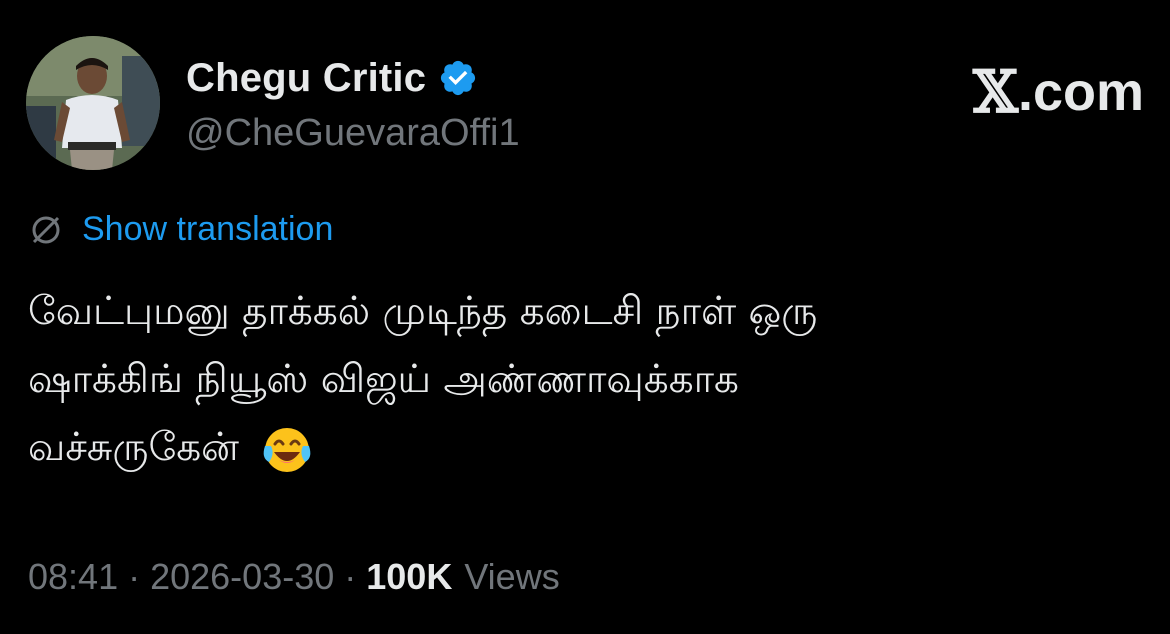 This screenshot has width=1170, height=634. Describe the element at coordinates (242, 577) in the screenshot. I see `tweet-date: 2026-03-30` at that location.